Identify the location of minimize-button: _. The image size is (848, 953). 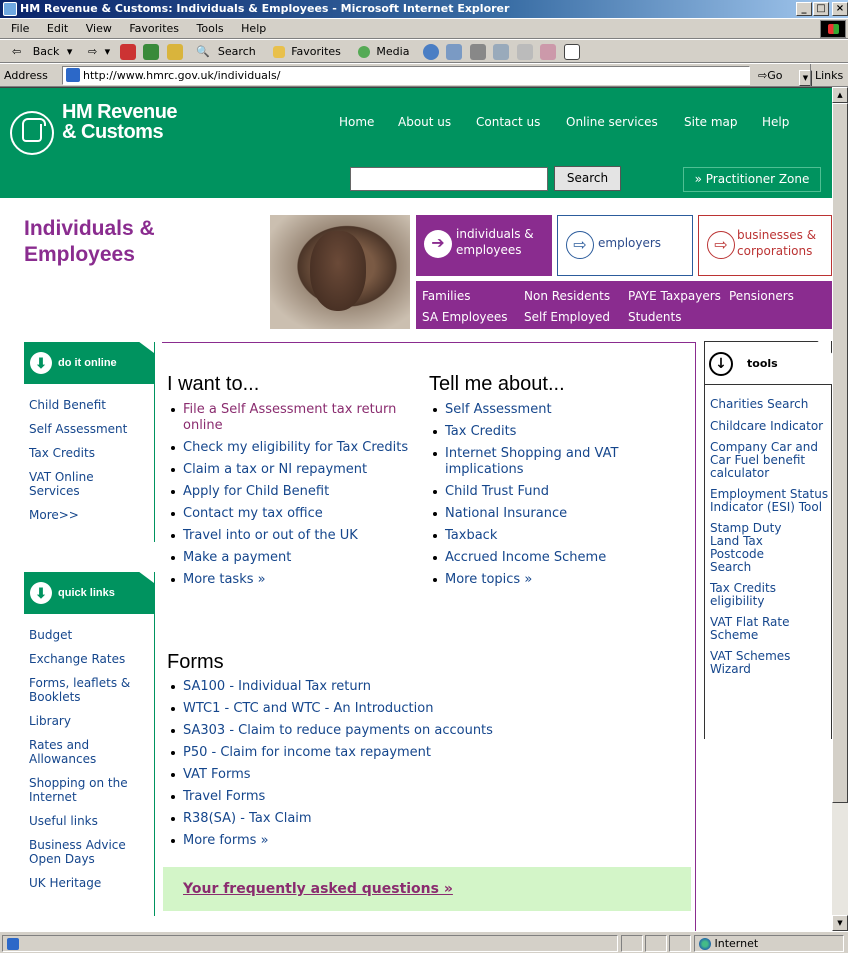
(804, 9).